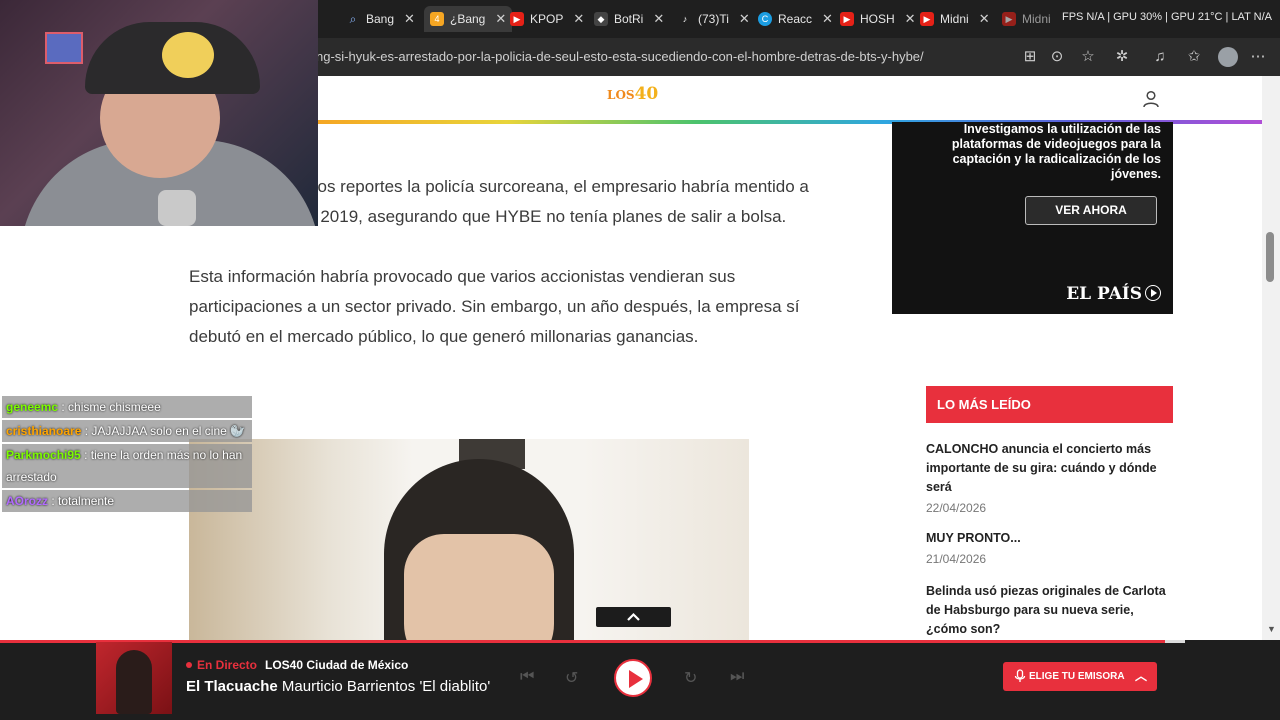 This screenshot has height=720, width=1280. Describe the element at coordinates (690, 678) in the screenshot. I see `forward-icon: ↻` at that location.